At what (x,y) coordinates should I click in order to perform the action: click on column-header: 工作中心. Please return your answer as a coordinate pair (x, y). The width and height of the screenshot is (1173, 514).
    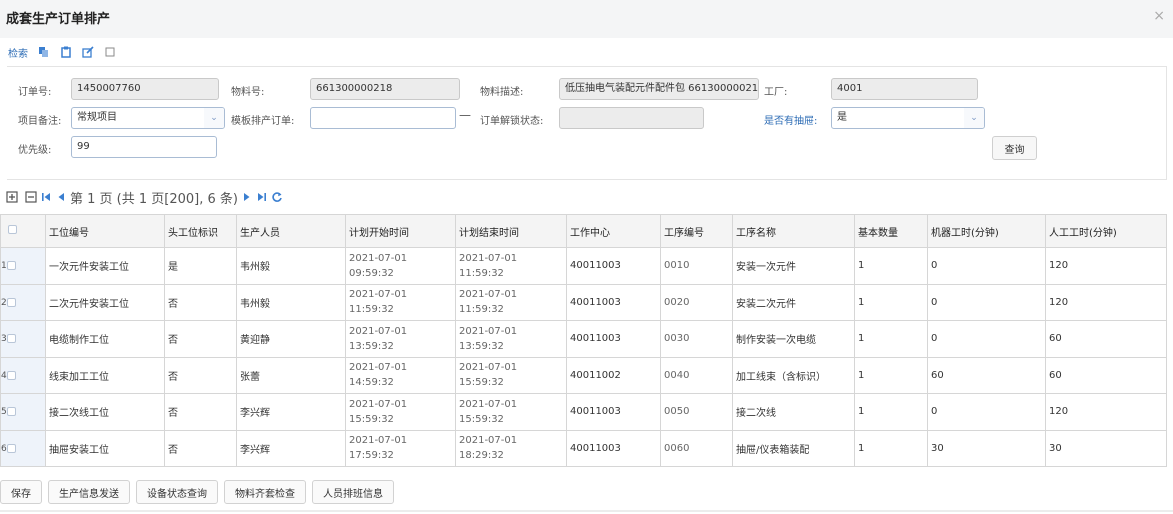
    Looking at the image, I should click on (613, 231).